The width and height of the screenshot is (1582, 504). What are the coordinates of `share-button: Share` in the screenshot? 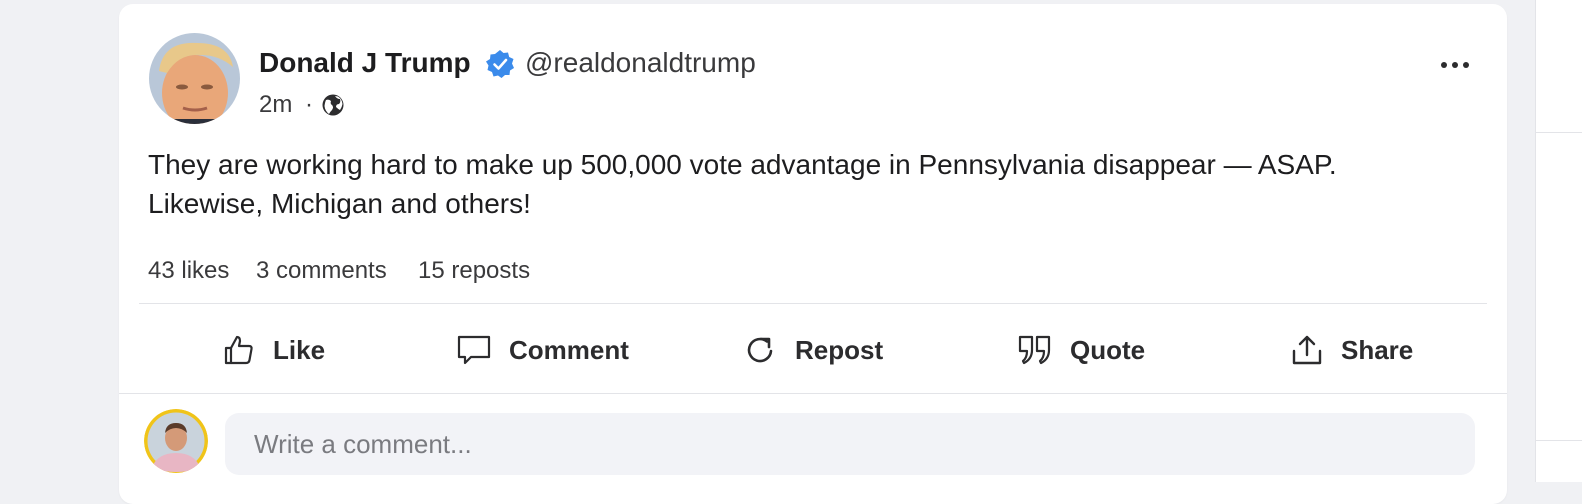 It's located at (1352, 350).